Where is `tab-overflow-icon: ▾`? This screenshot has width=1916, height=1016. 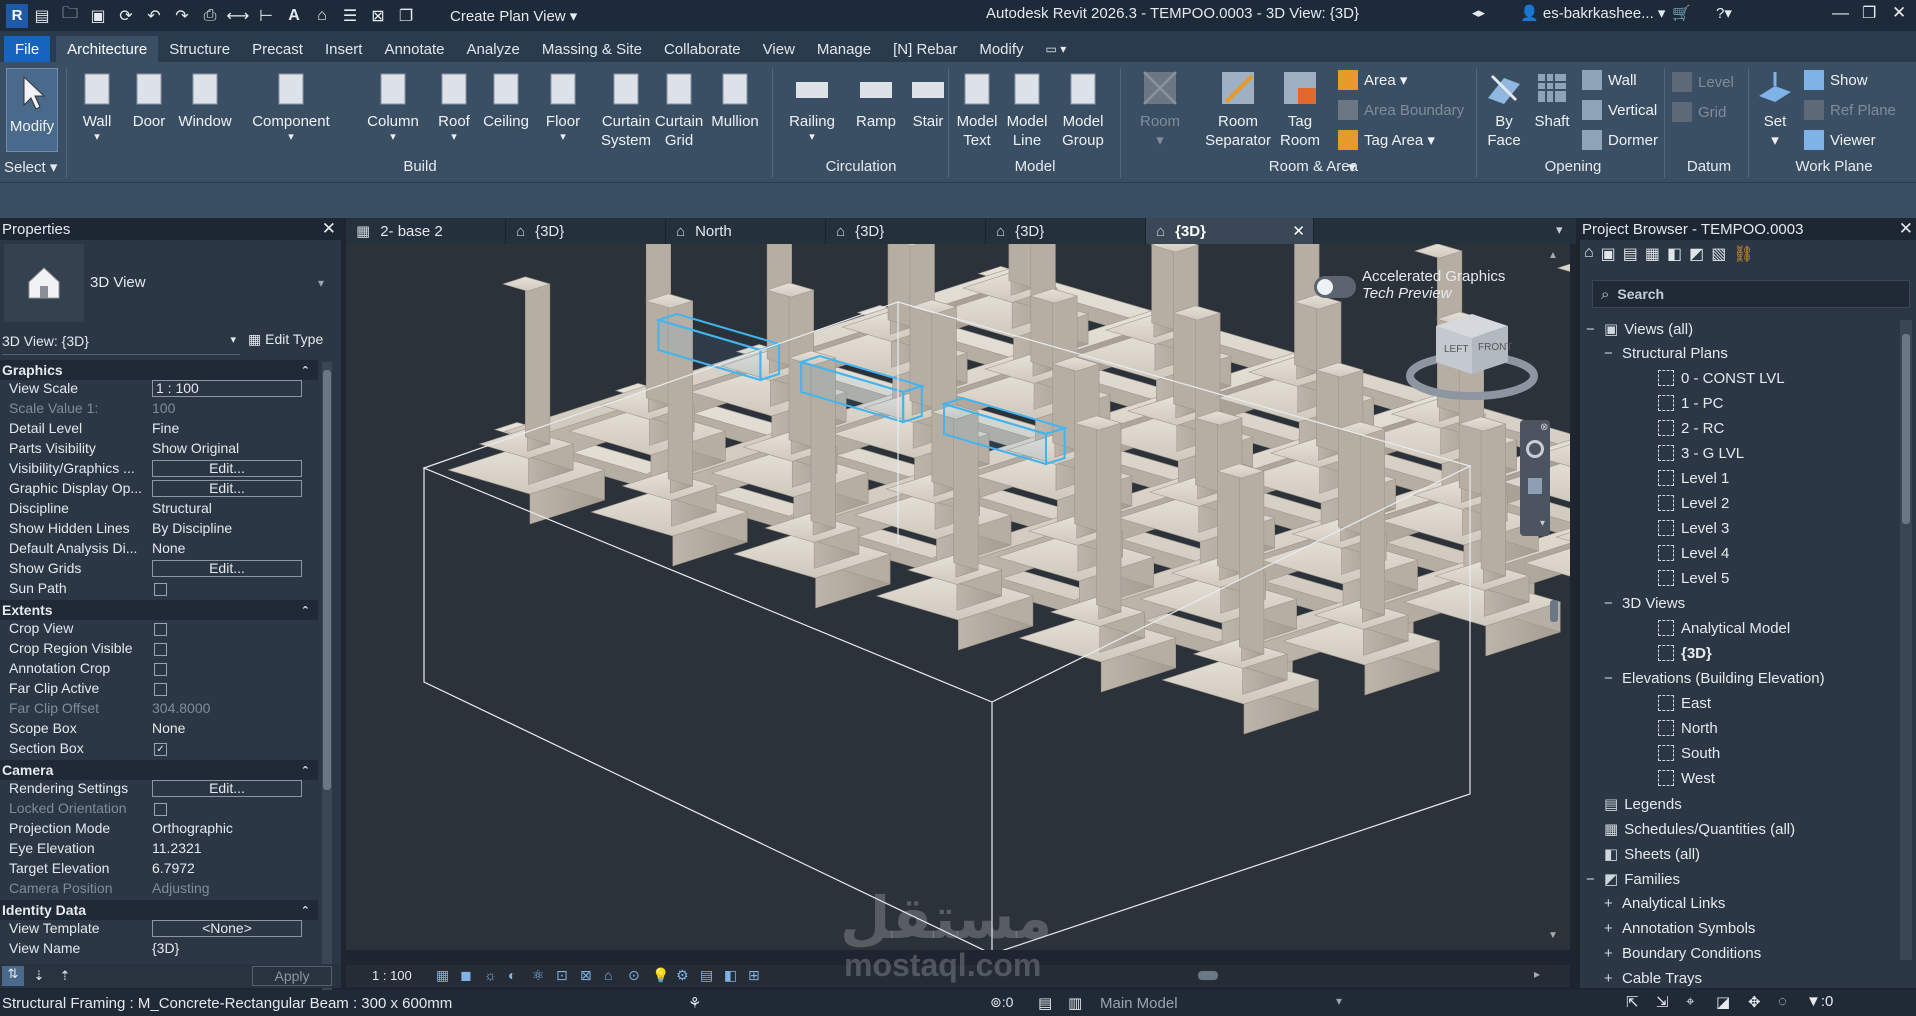
tab-overflow-icon: ▾ is located at coordinates (1559, 230).